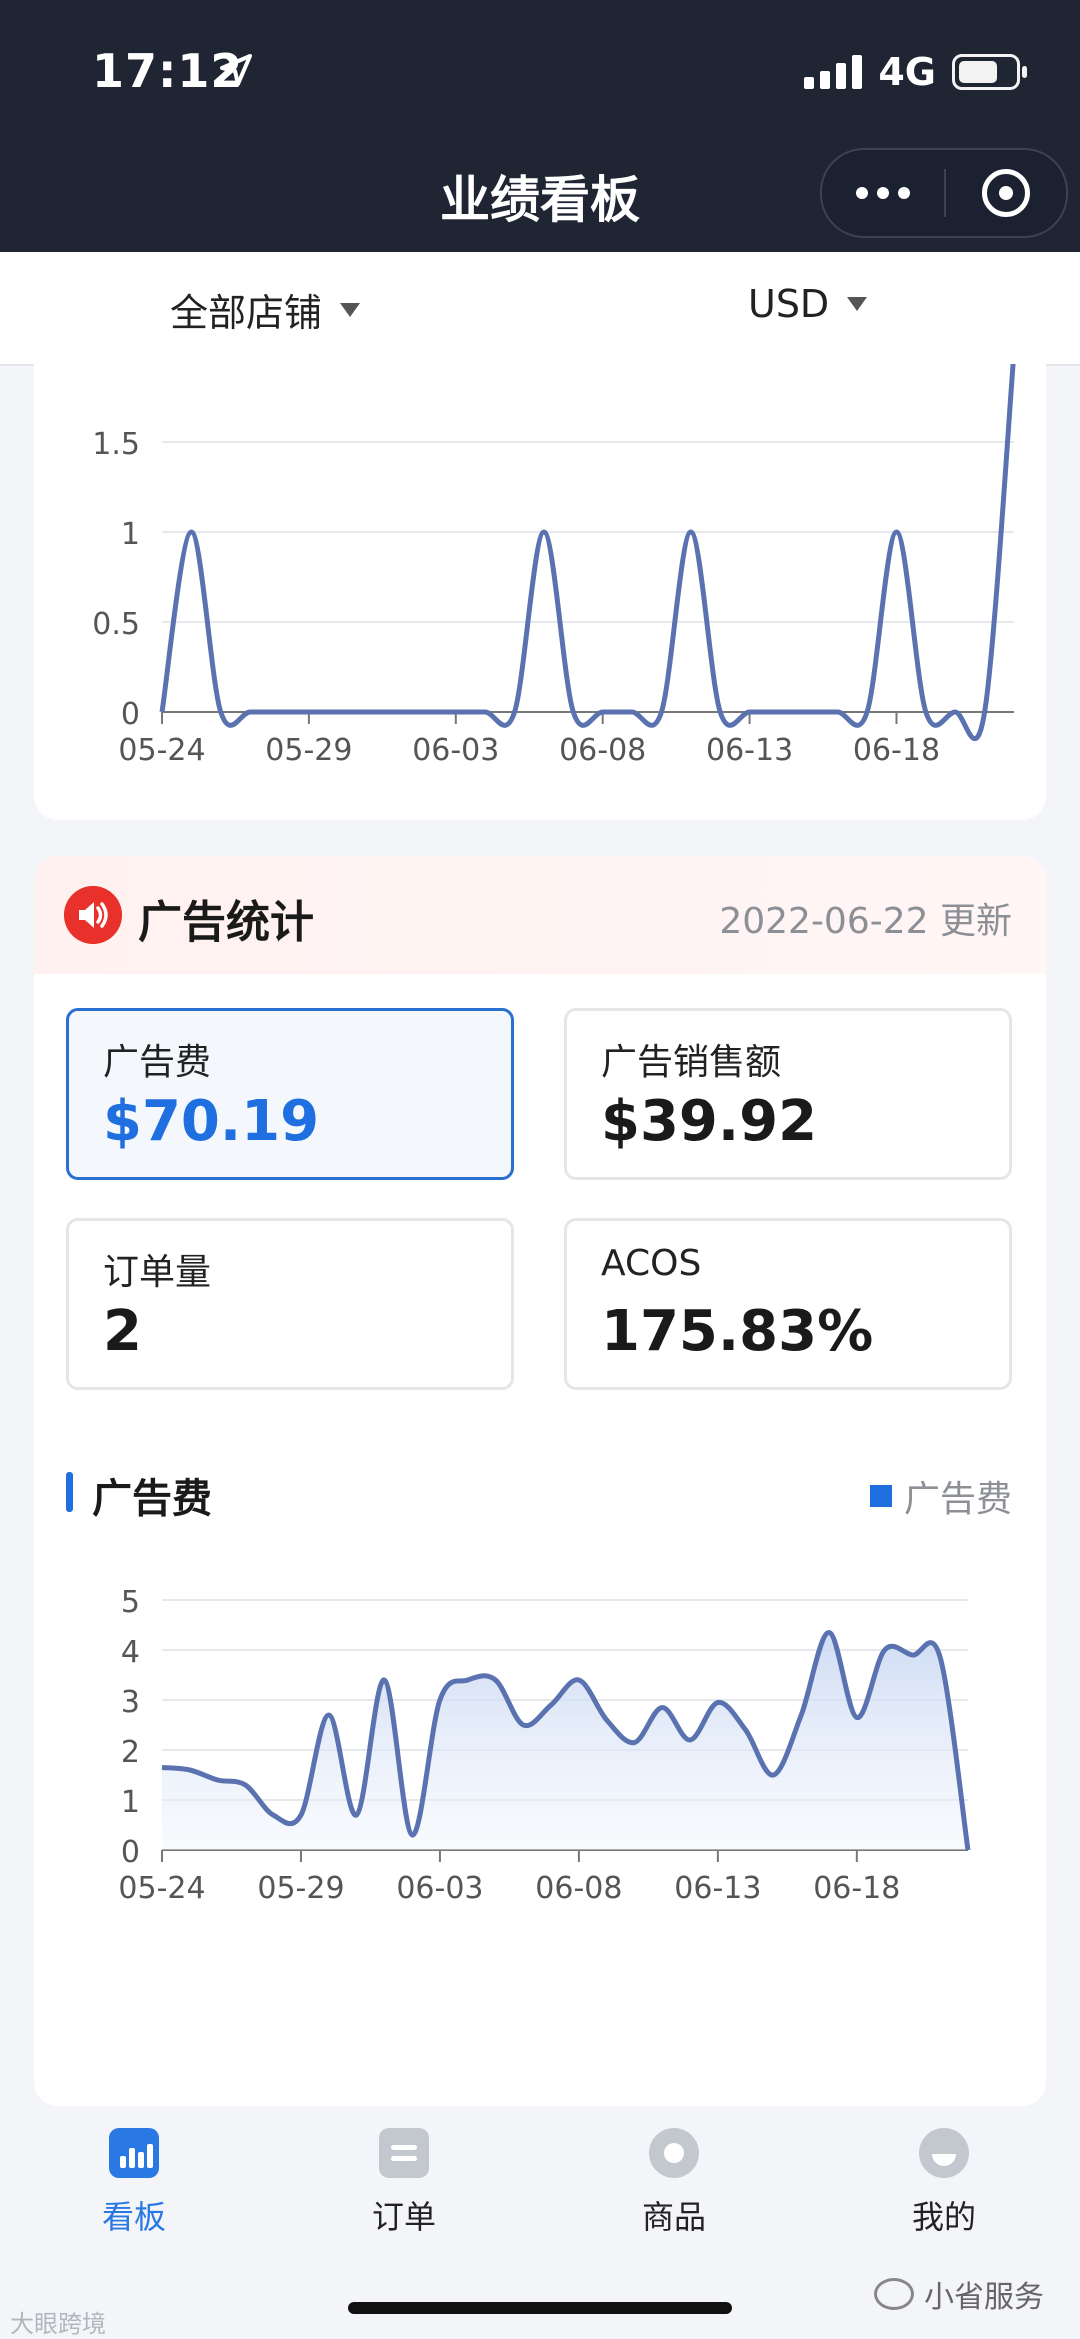 The image size is (1080, 2339). What do you see at coordinates (133, 2217) in the screenshot?
I see `tab-label: 看板` at bounding box center [133, 2217].